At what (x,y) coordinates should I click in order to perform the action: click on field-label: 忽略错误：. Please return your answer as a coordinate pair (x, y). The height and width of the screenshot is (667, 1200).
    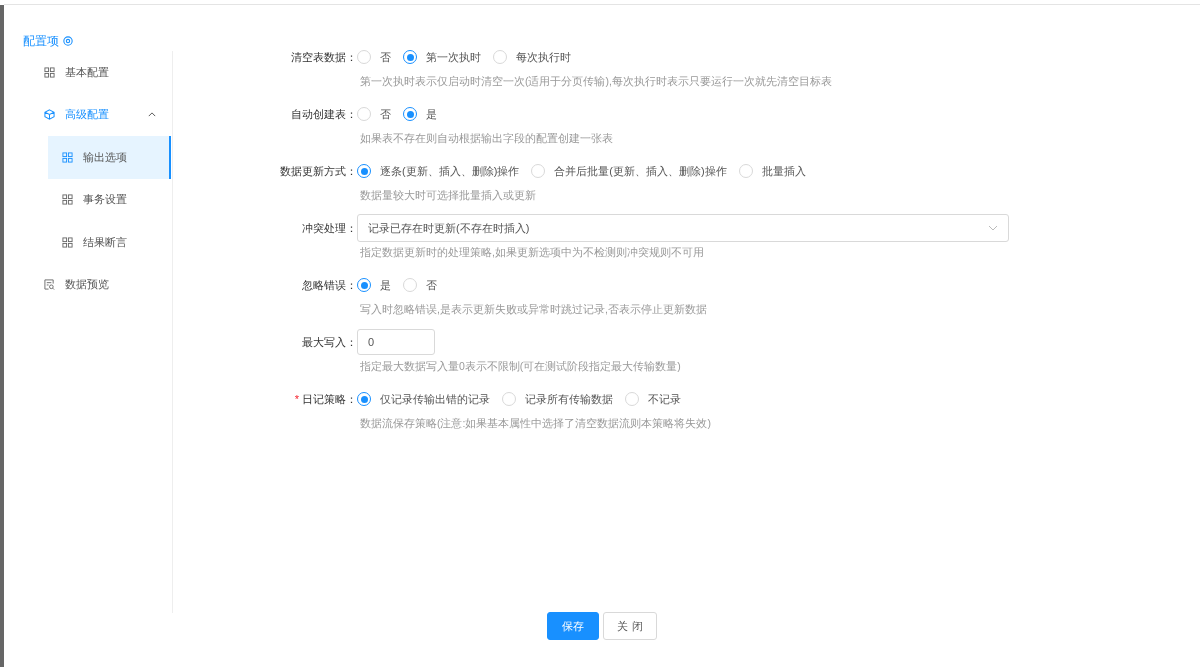
    Looking at the image, I should click on (329, 284).